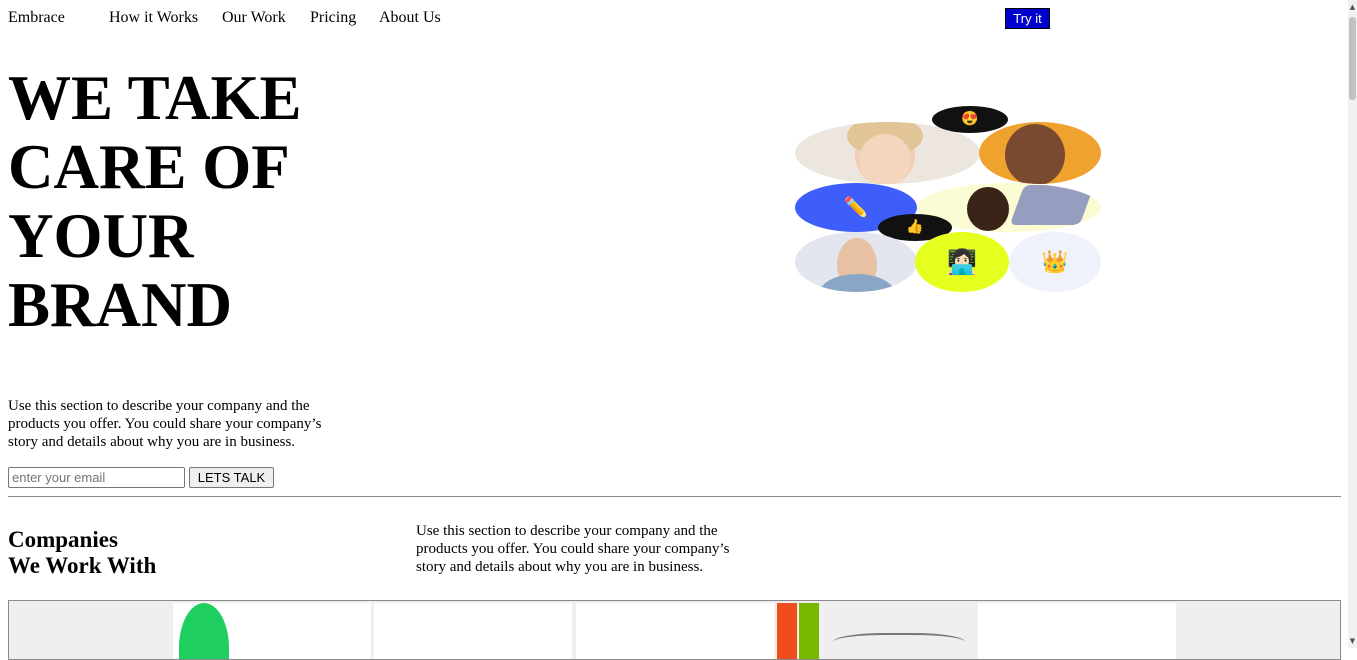 Image resolution: width=1357 pixels, height=660 pixels. Describe the element at coordinates (809, 631) in the screenshot. I see `lime-bar-logo` at that location.